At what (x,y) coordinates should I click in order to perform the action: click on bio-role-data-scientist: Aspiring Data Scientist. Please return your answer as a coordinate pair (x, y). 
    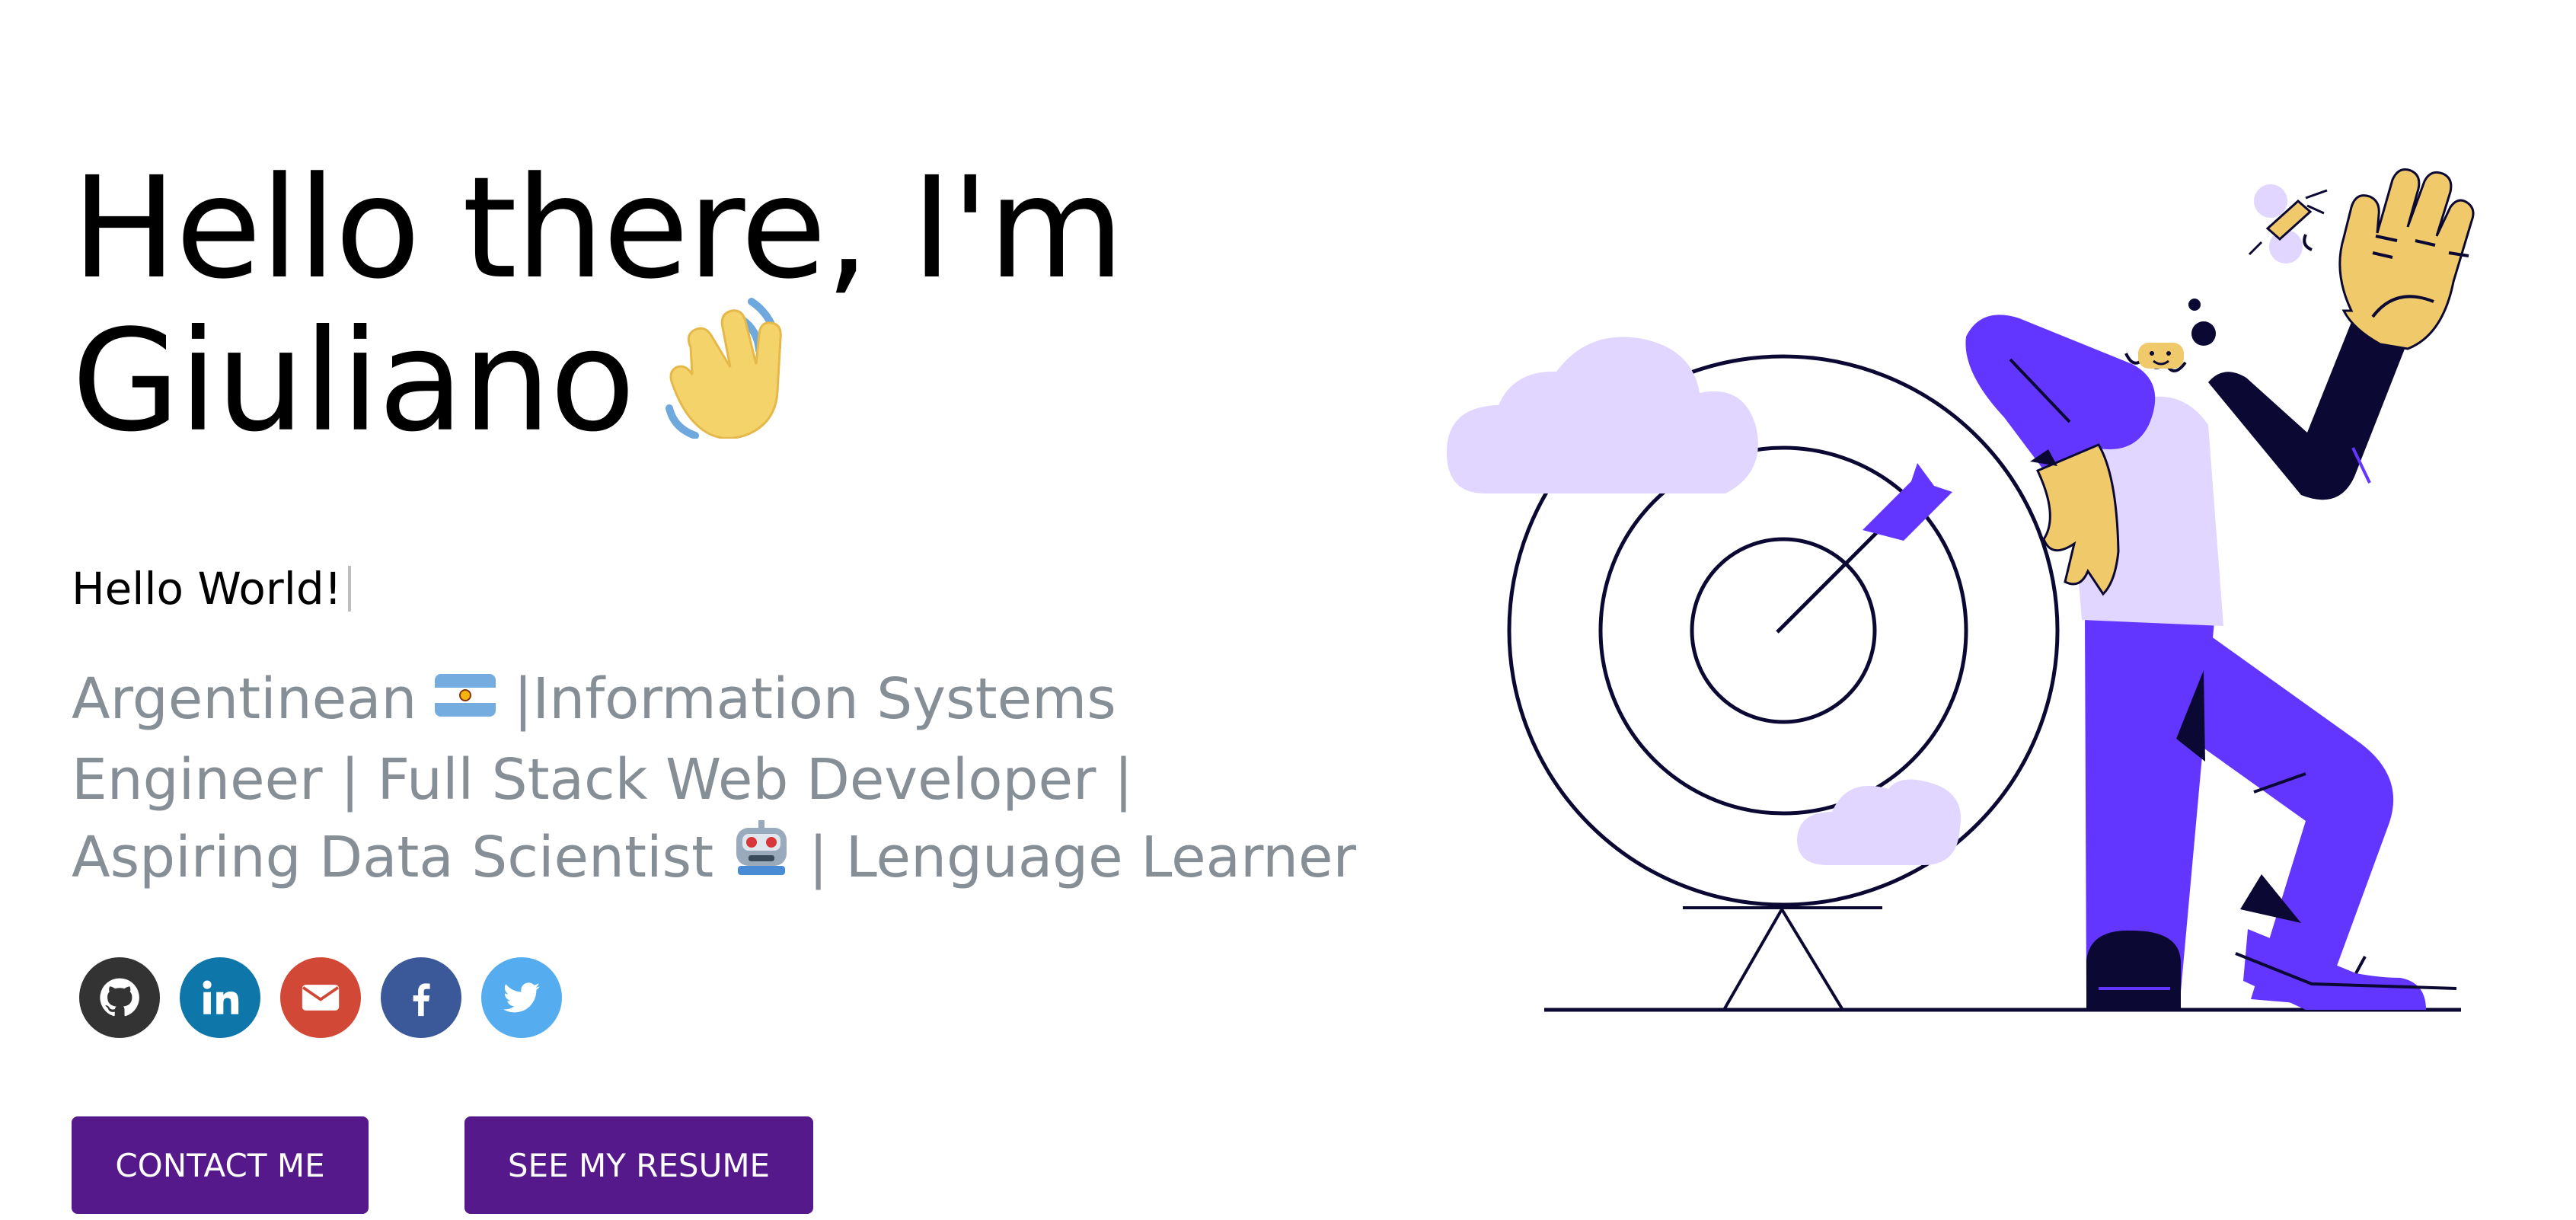
    Looking at the image, I should click on (393, 858).